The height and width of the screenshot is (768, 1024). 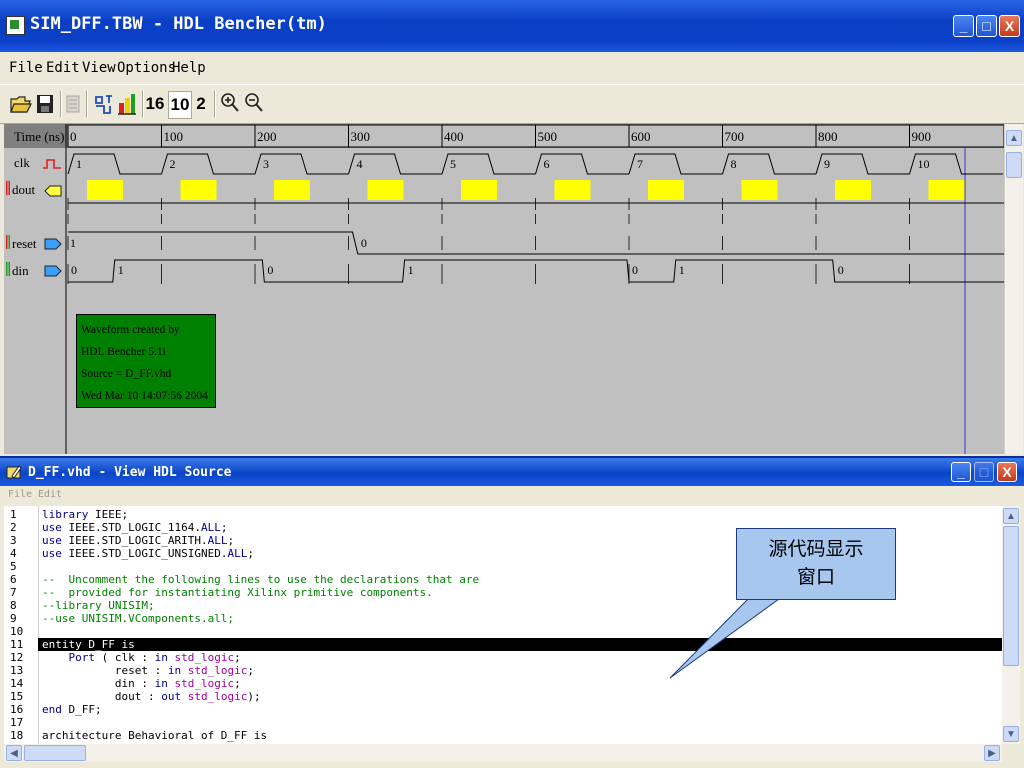 I want to click on time-tick-label: 600, so click(x=641, y=136).